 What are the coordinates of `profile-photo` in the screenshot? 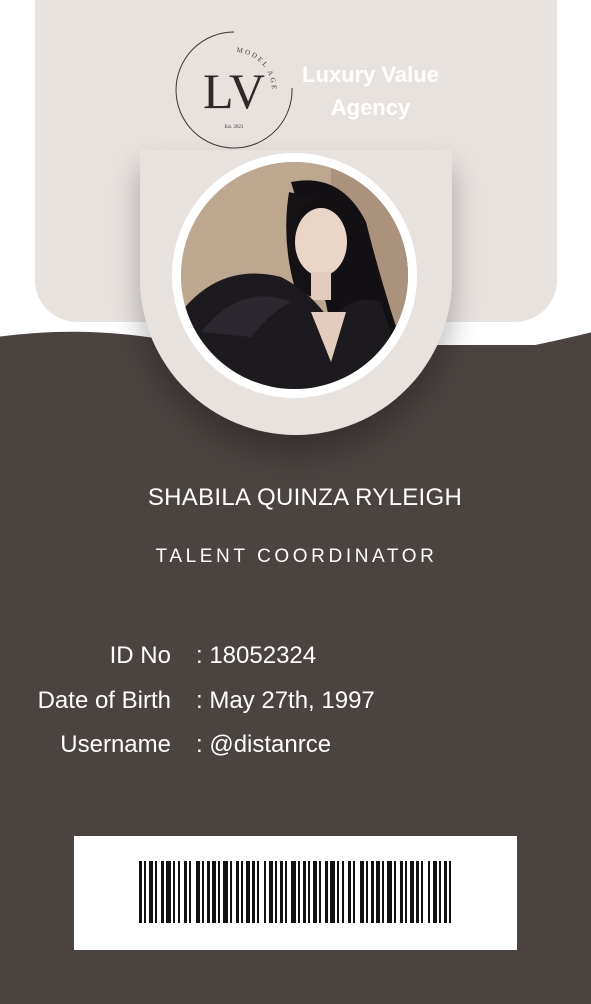 It's located at (294, 275).